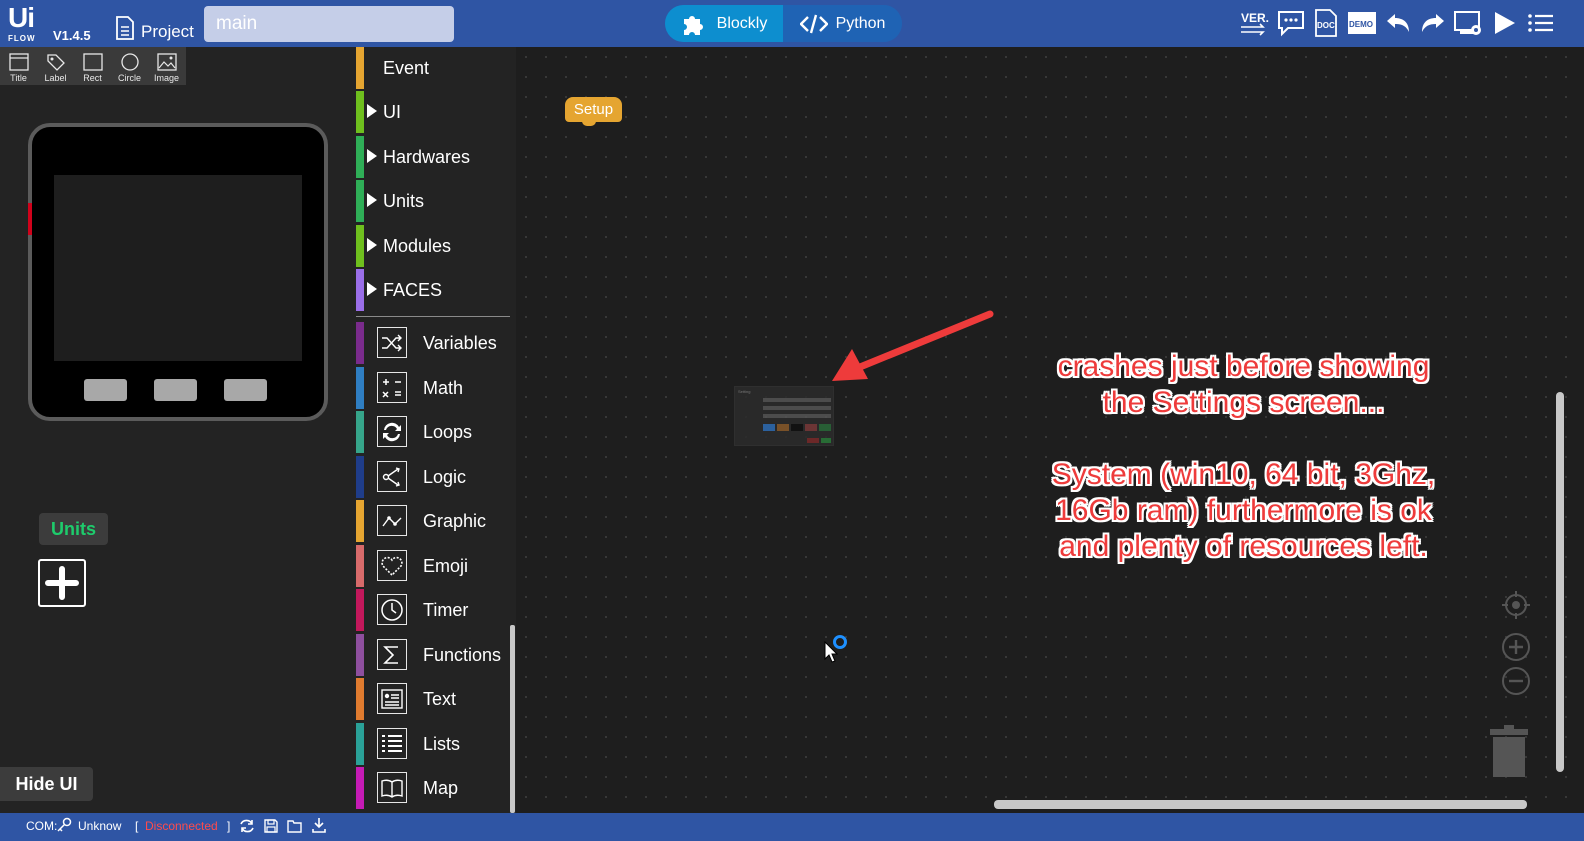 Image resolution: width=1584 pixels, height=841 pixels. I want to click on trash-icon, so click(1509, 751).